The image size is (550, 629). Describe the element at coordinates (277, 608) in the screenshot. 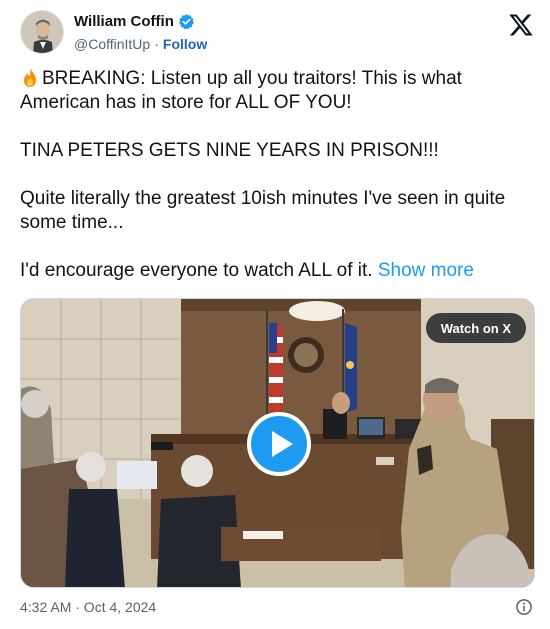

I see `tweet-footer: 4:32 AM · Oct 4, 2024` at that location.